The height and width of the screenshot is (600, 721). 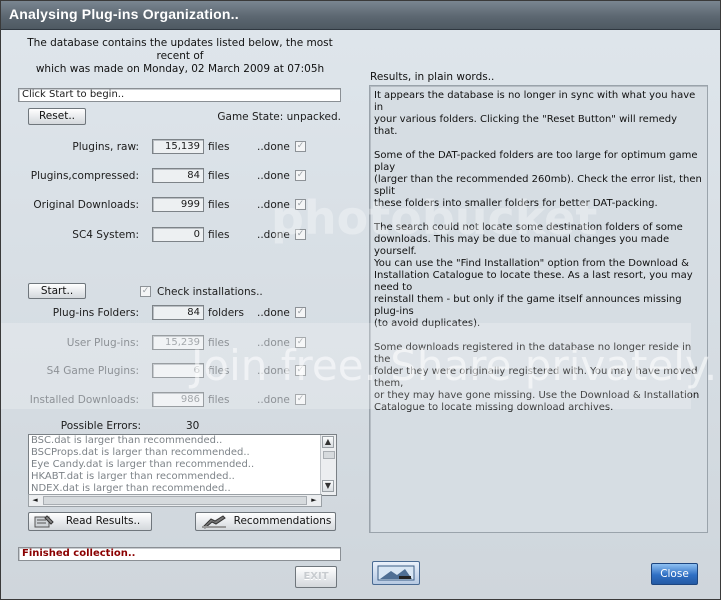 What do you see at coordinates (178, 370) in the screenshot?
I see `check-value: 6` at bounding box center [178, 370].